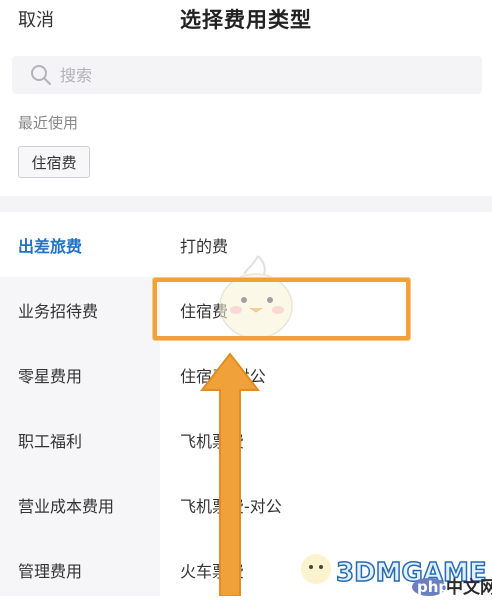 The width and height of the screenshot is (492, 602). I want to click on category-item-management: 管理费用, so click(80, 569).